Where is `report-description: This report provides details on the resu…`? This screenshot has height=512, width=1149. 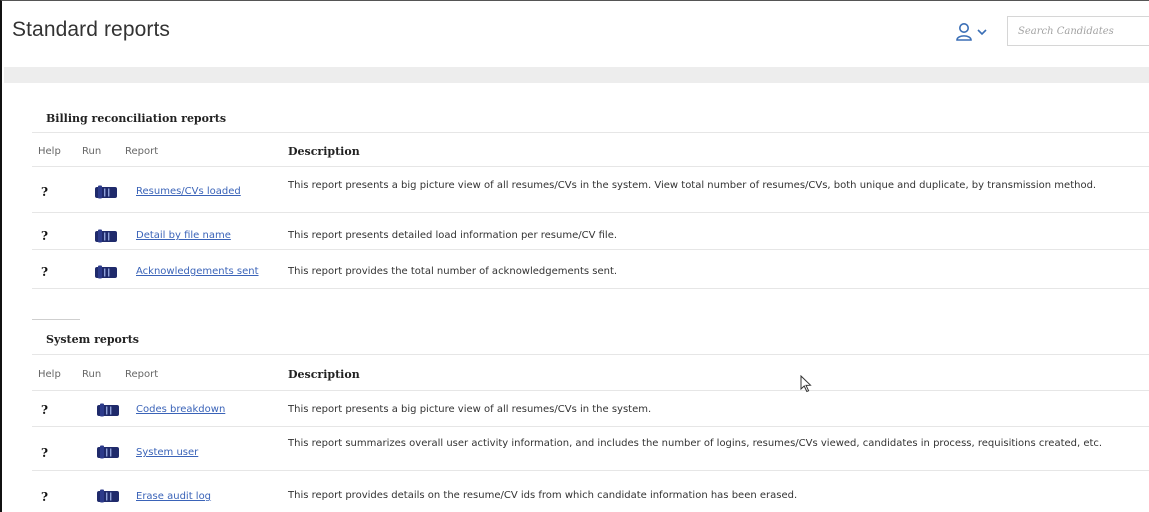
report-description: This report provides details on the resu… is located at coordinates (543, 495).